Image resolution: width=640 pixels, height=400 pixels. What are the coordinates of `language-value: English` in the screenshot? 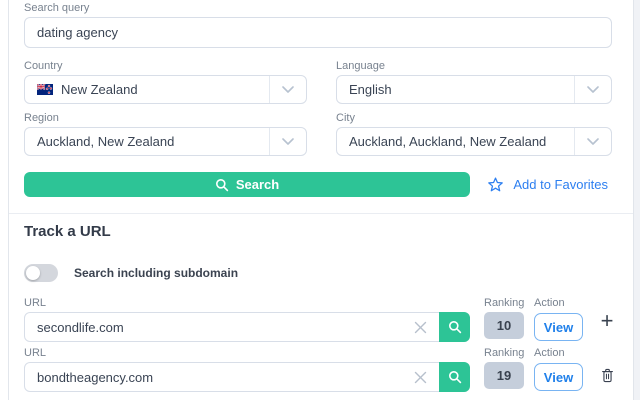 It's located at (370, 89).